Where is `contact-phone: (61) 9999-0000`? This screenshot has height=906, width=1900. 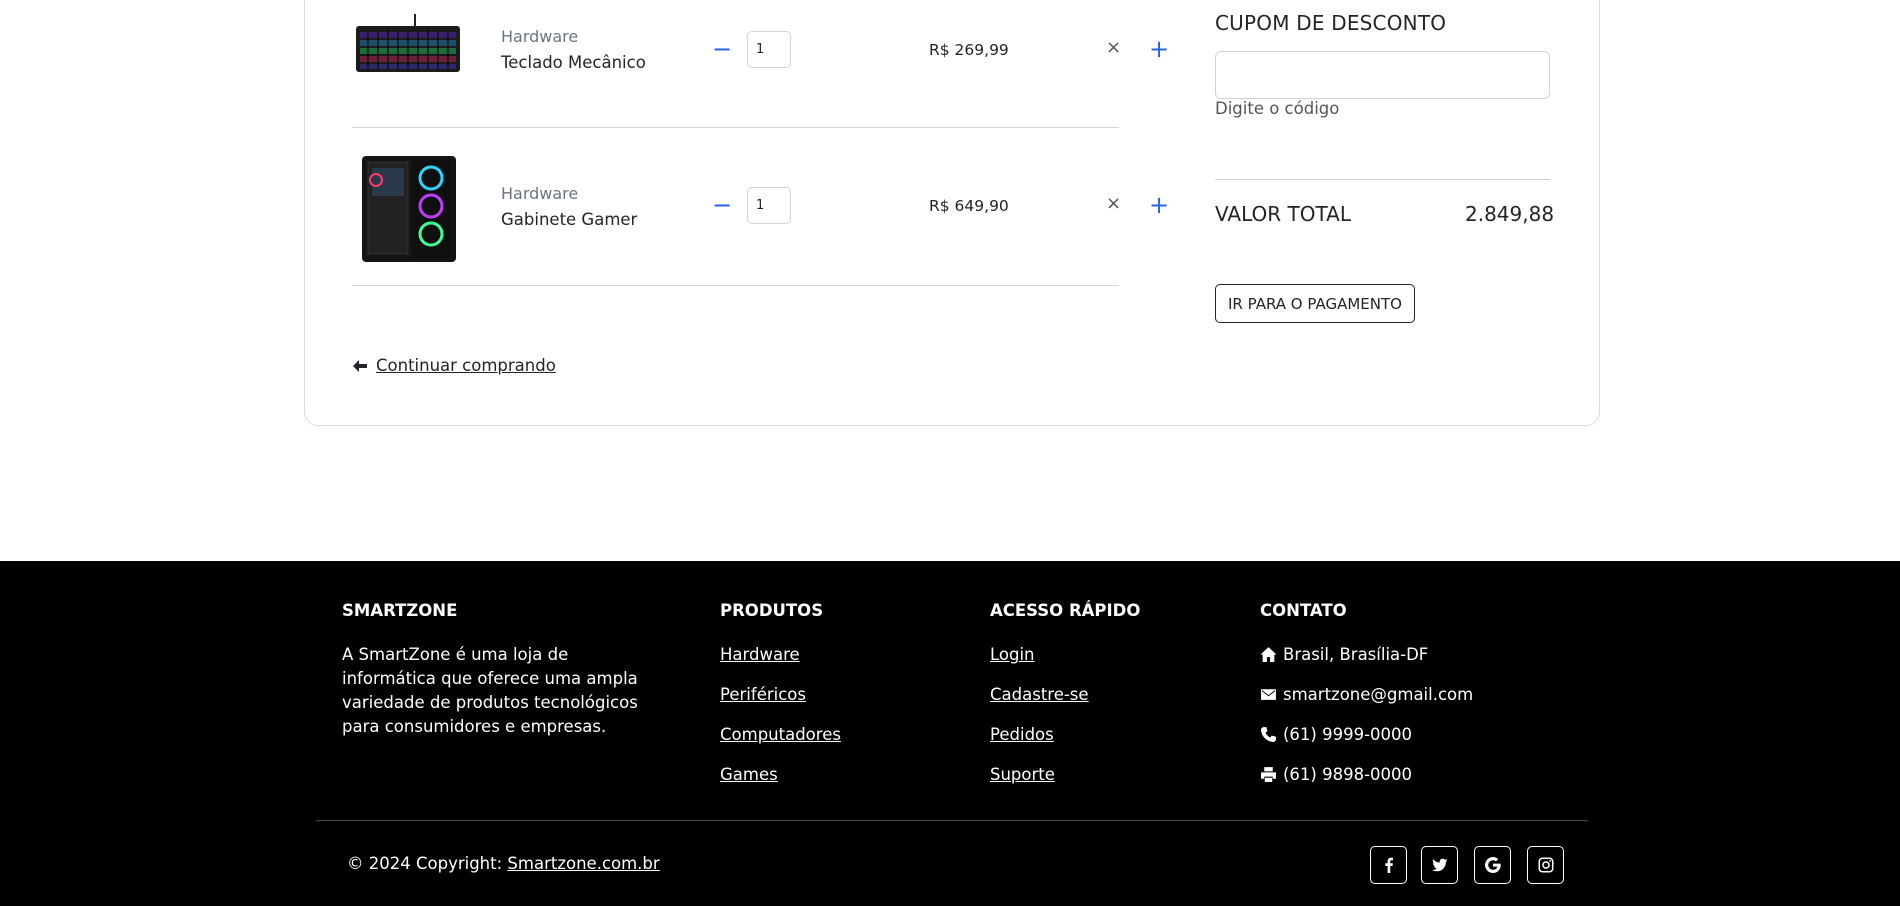 contact-phone: (61) 9999-0000 is located at coordinates (1336, 734).